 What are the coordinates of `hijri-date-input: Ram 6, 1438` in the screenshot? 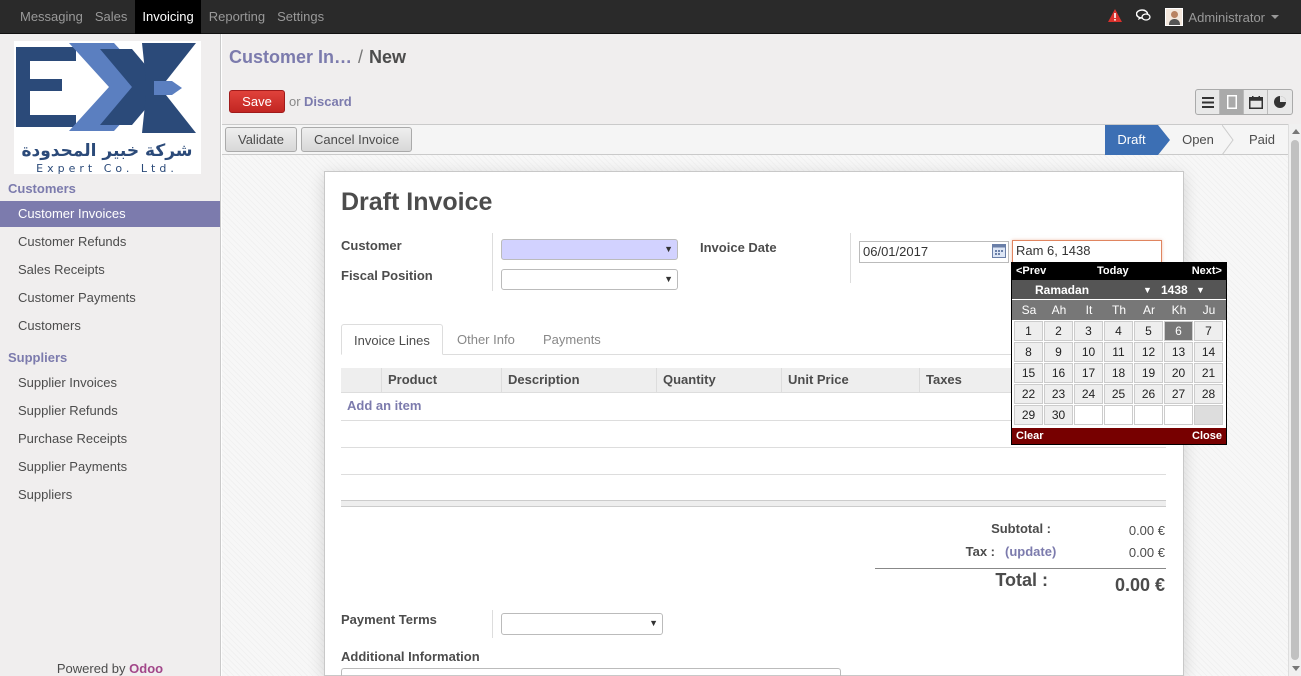 It's located at (1087, 252).